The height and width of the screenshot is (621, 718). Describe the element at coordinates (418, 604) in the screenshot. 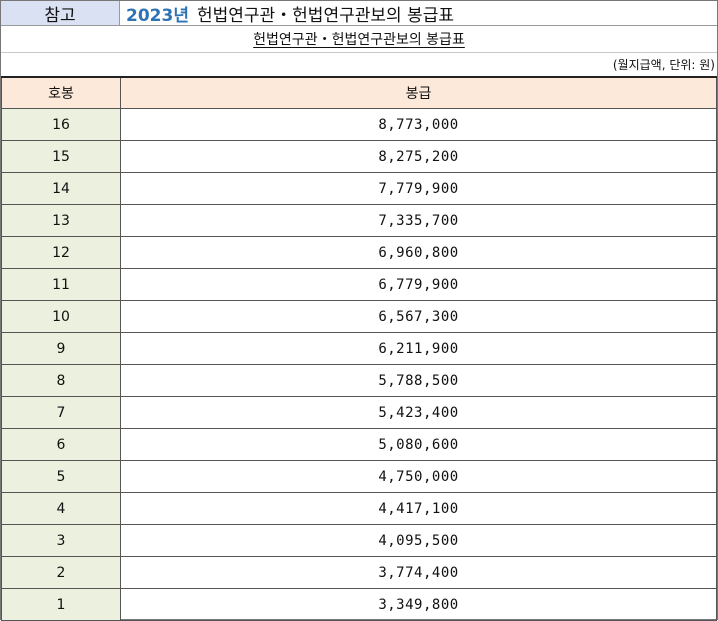

I see `pay-cell: 3,349,800` at that location.